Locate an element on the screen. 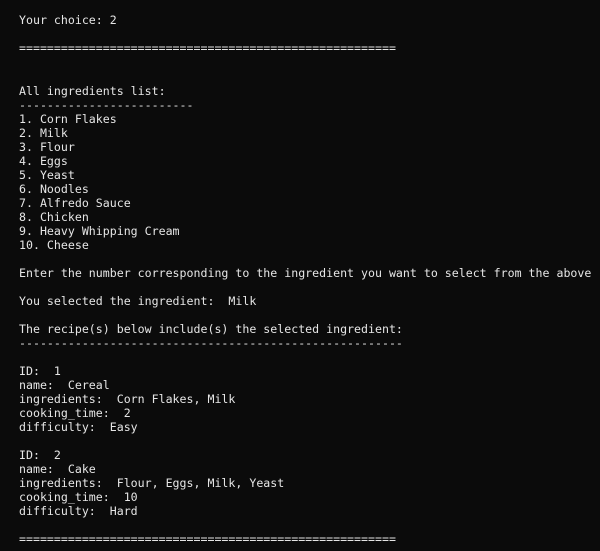  ingredient-item: 3. Flour is located at coordinates (47, 147).